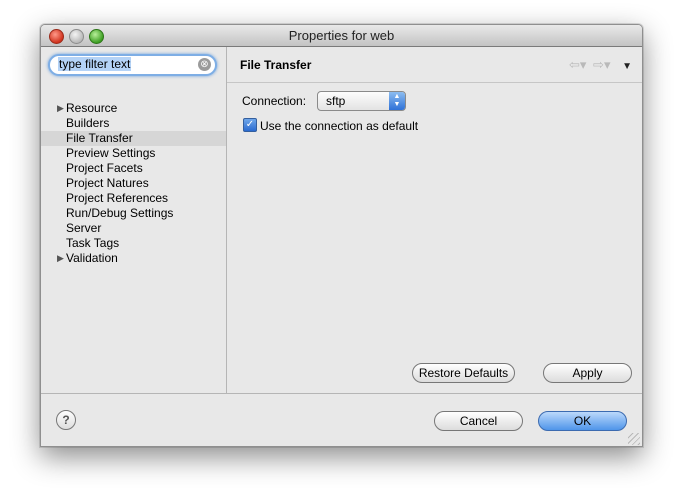 This screenshot has height=501, width=681. What do you see at coordinates (133, 138) in the screenshot?
I see `tree-item: File Transfer` at bounding box center [133, 138].